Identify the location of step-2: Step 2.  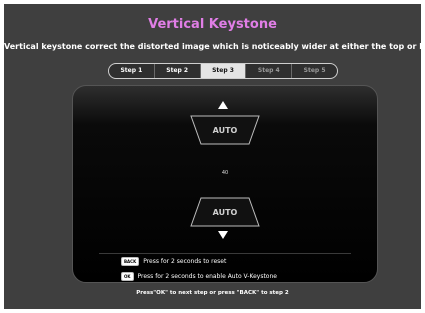
(176, 71).